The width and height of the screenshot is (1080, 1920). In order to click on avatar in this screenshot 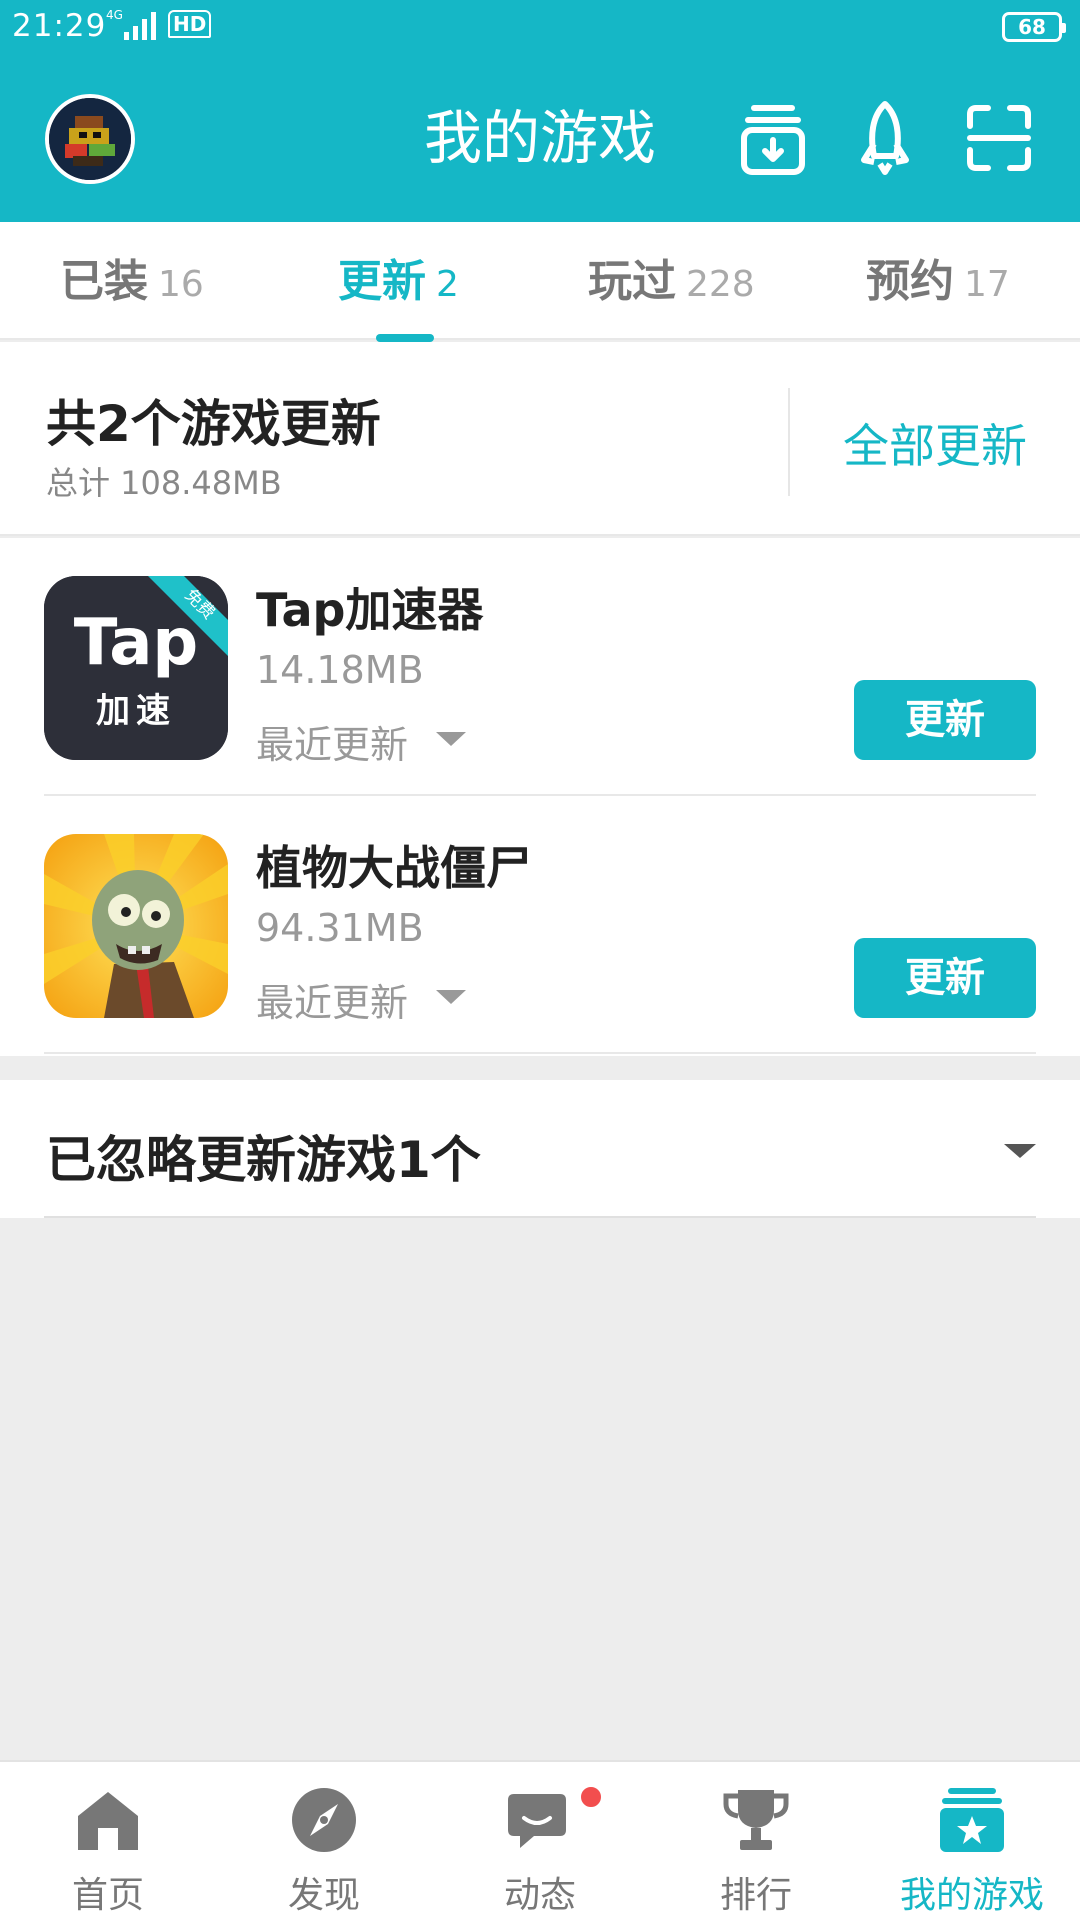, I will do `click(90, 139)`.